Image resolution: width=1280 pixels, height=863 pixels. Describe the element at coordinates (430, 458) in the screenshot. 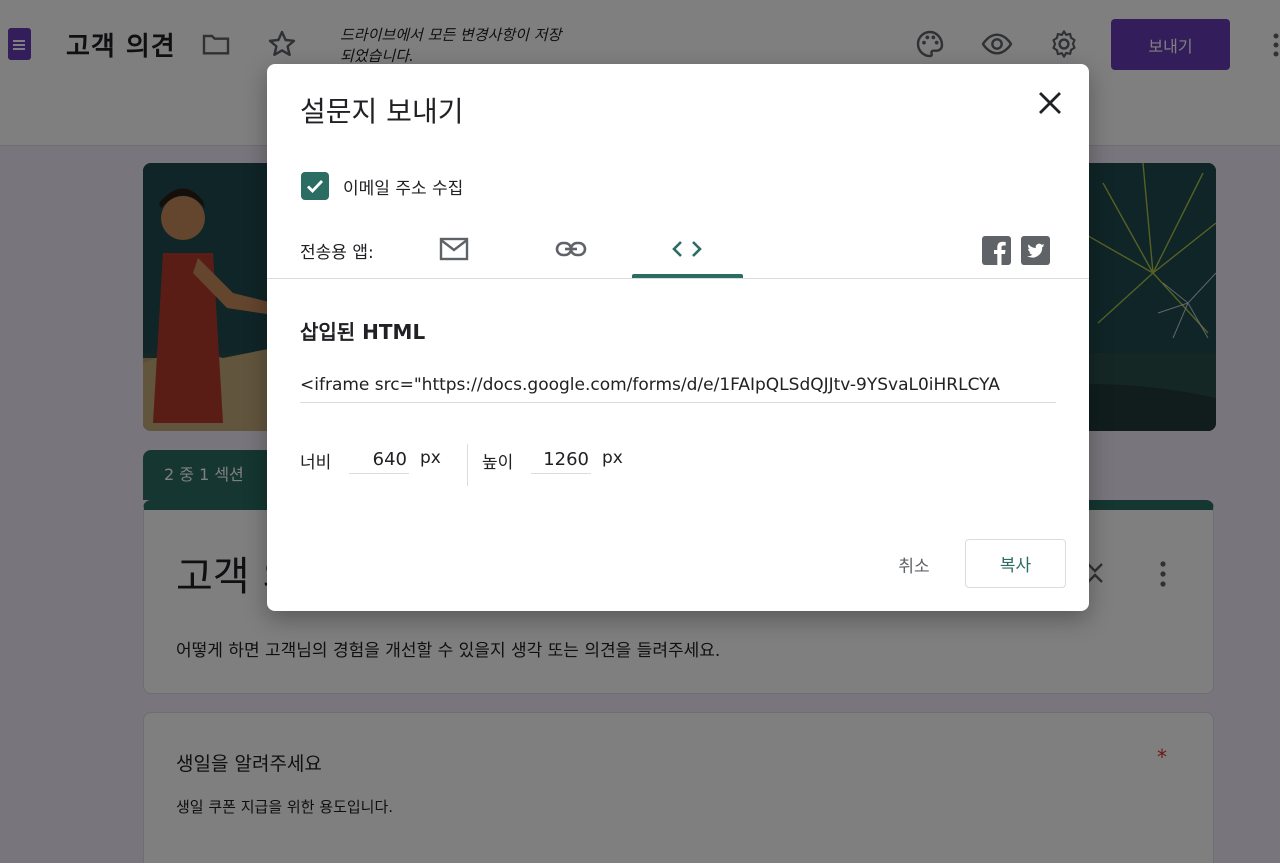

I see `width-unit: px` at that location.